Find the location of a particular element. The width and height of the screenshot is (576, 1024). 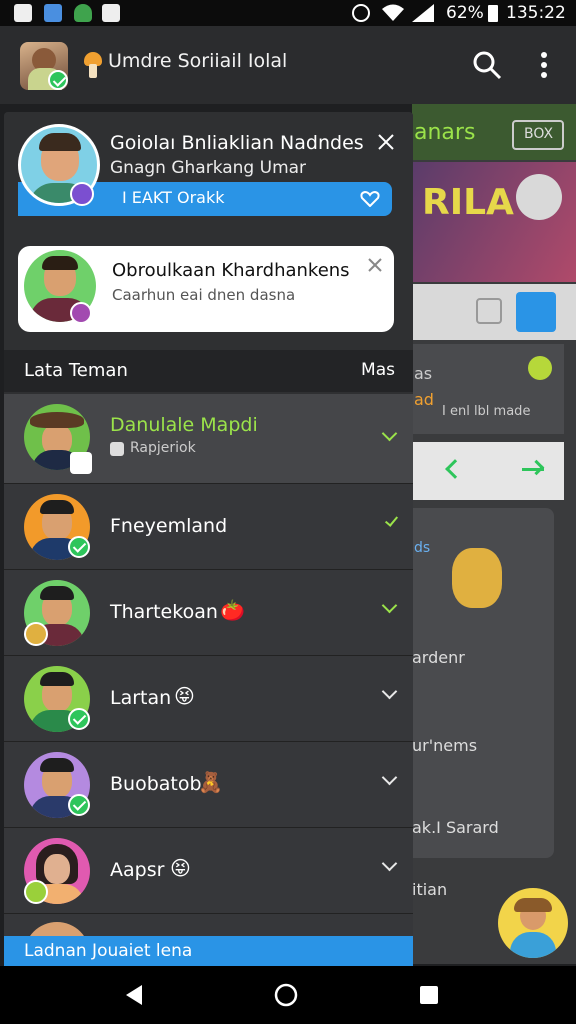

user-avatar is located at coordinates (44, 66).